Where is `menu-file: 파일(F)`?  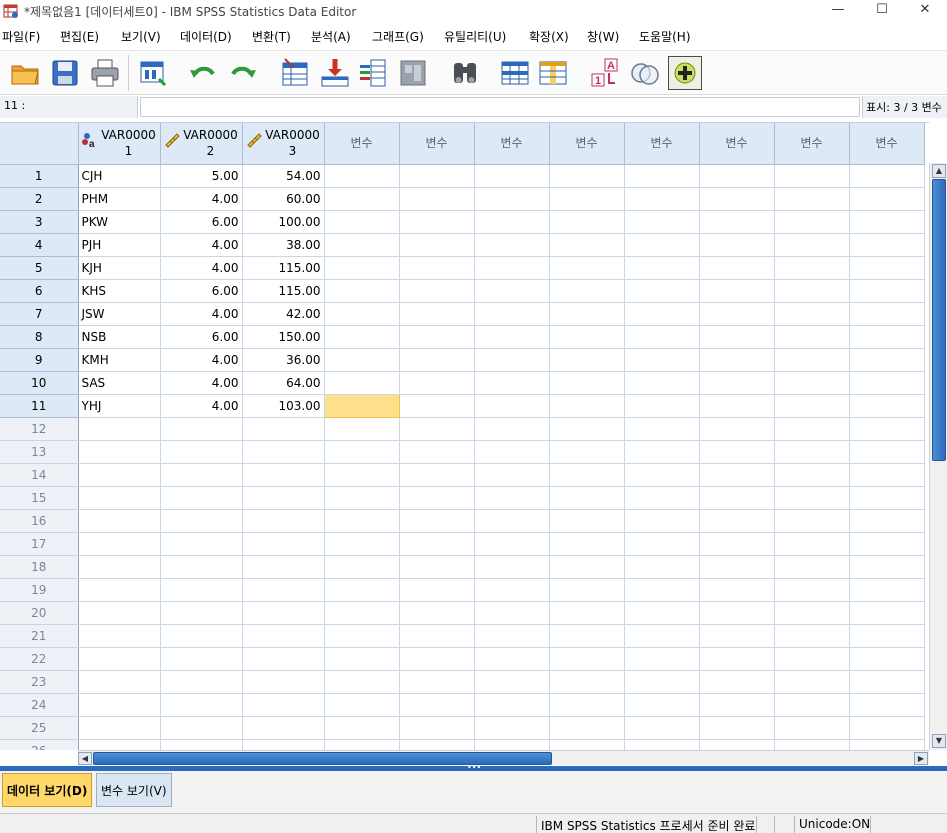 menu-file: 파일(F) is located at coordinates (21, 36).